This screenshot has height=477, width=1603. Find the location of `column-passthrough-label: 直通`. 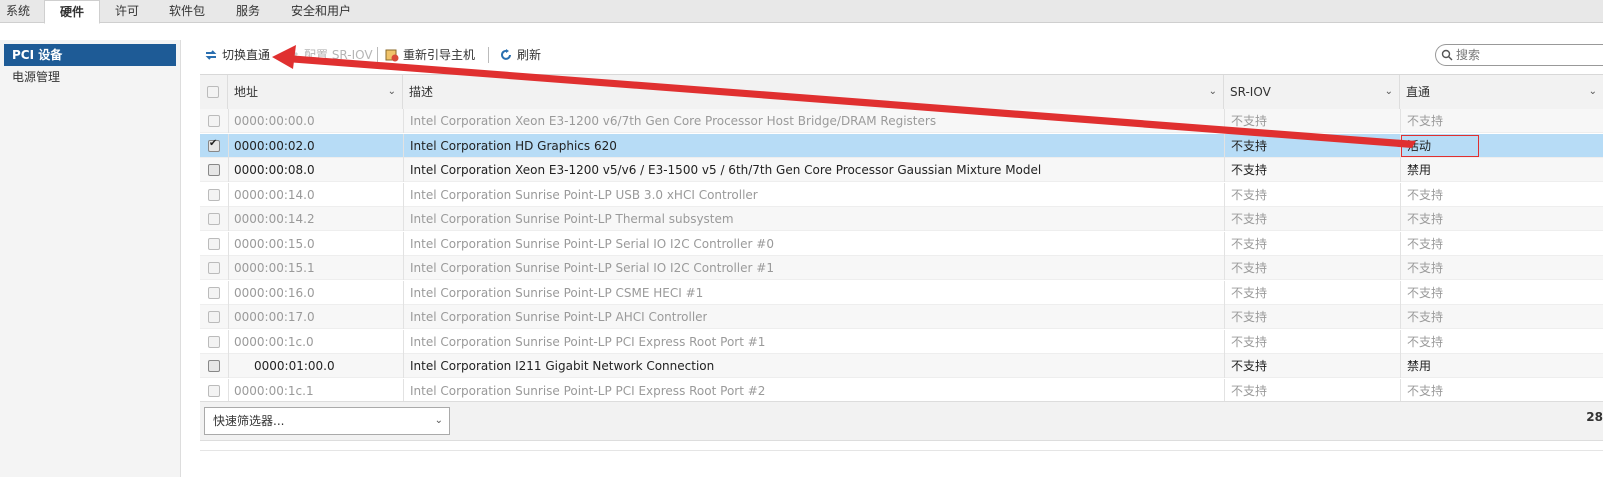

column-passthrough-label: 直通 is located at coordinates (1418, 92).